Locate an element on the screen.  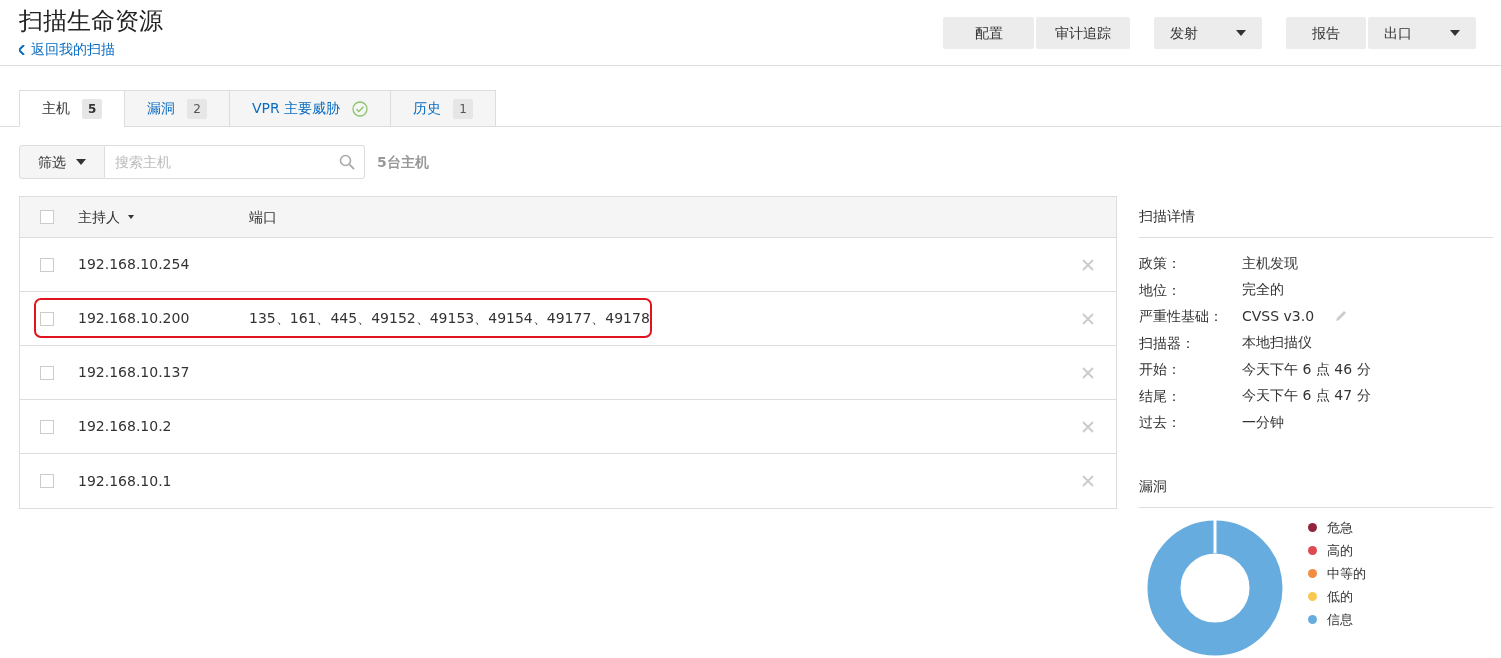
check-circle-icon is located at coordinates (360, 108).